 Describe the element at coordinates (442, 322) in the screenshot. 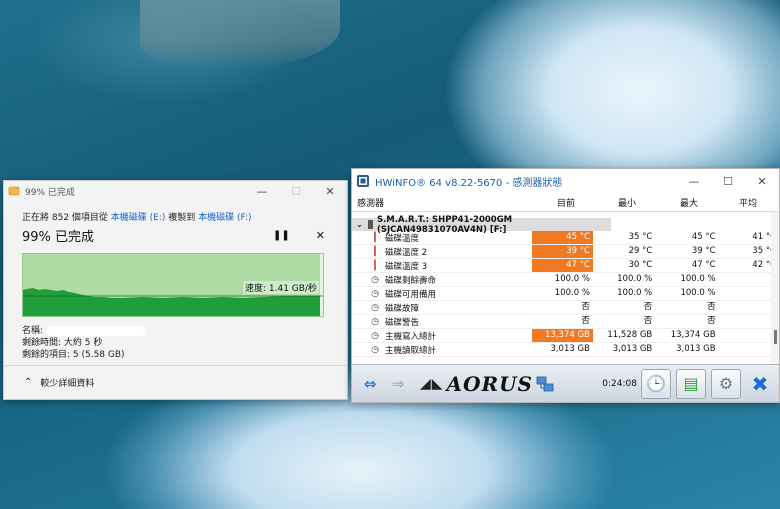

I see `sensor-name-cell: ◷ 磁碟警告` at that location.